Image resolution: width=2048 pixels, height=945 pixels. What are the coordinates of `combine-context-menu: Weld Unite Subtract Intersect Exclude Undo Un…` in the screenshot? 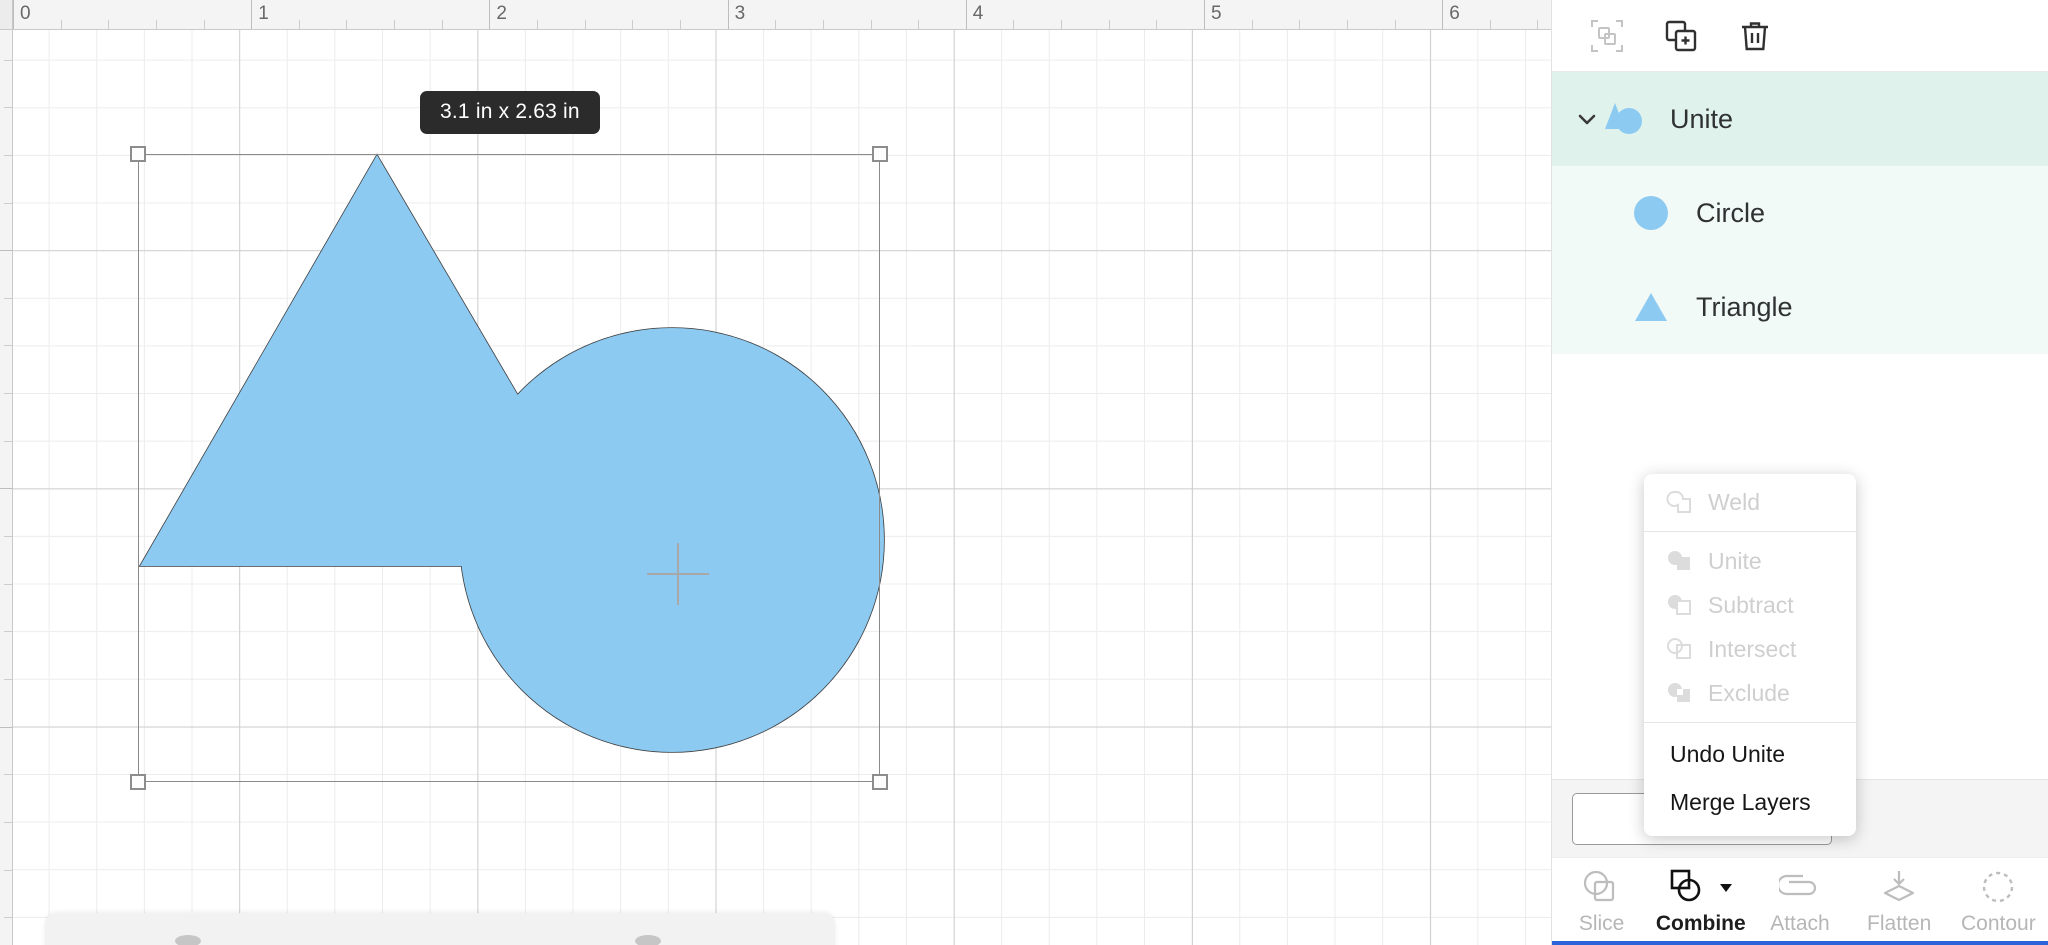 It's located at (1750, 655).